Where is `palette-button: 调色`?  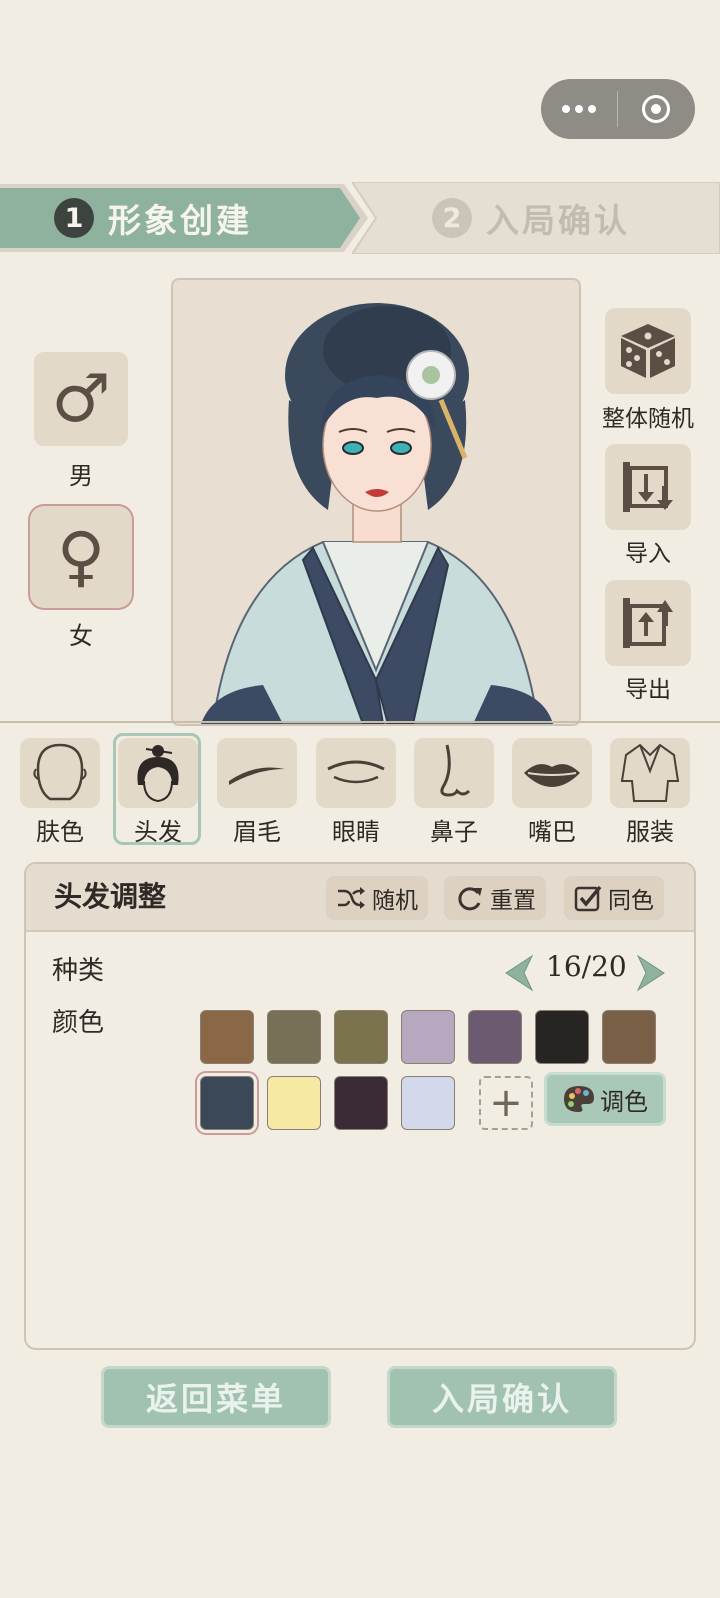
palette-button: 调色 is located at coordinates (605, 1099).